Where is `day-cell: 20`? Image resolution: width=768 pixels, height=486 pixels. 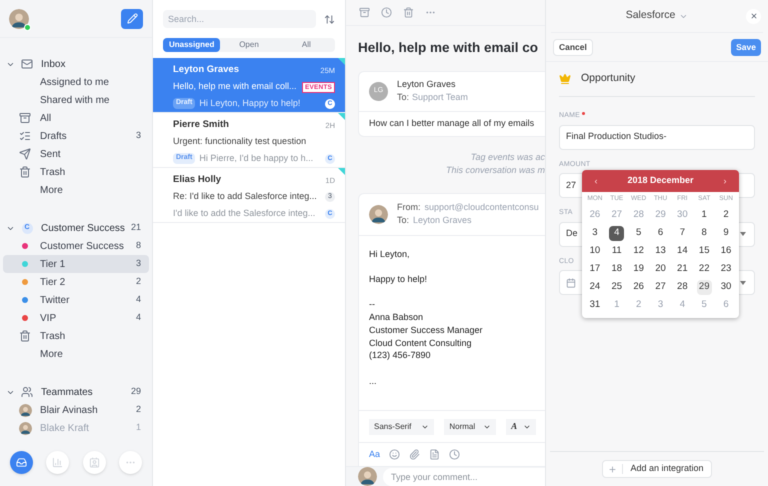 day-cell: 20 is located at coordinates (660, 269).